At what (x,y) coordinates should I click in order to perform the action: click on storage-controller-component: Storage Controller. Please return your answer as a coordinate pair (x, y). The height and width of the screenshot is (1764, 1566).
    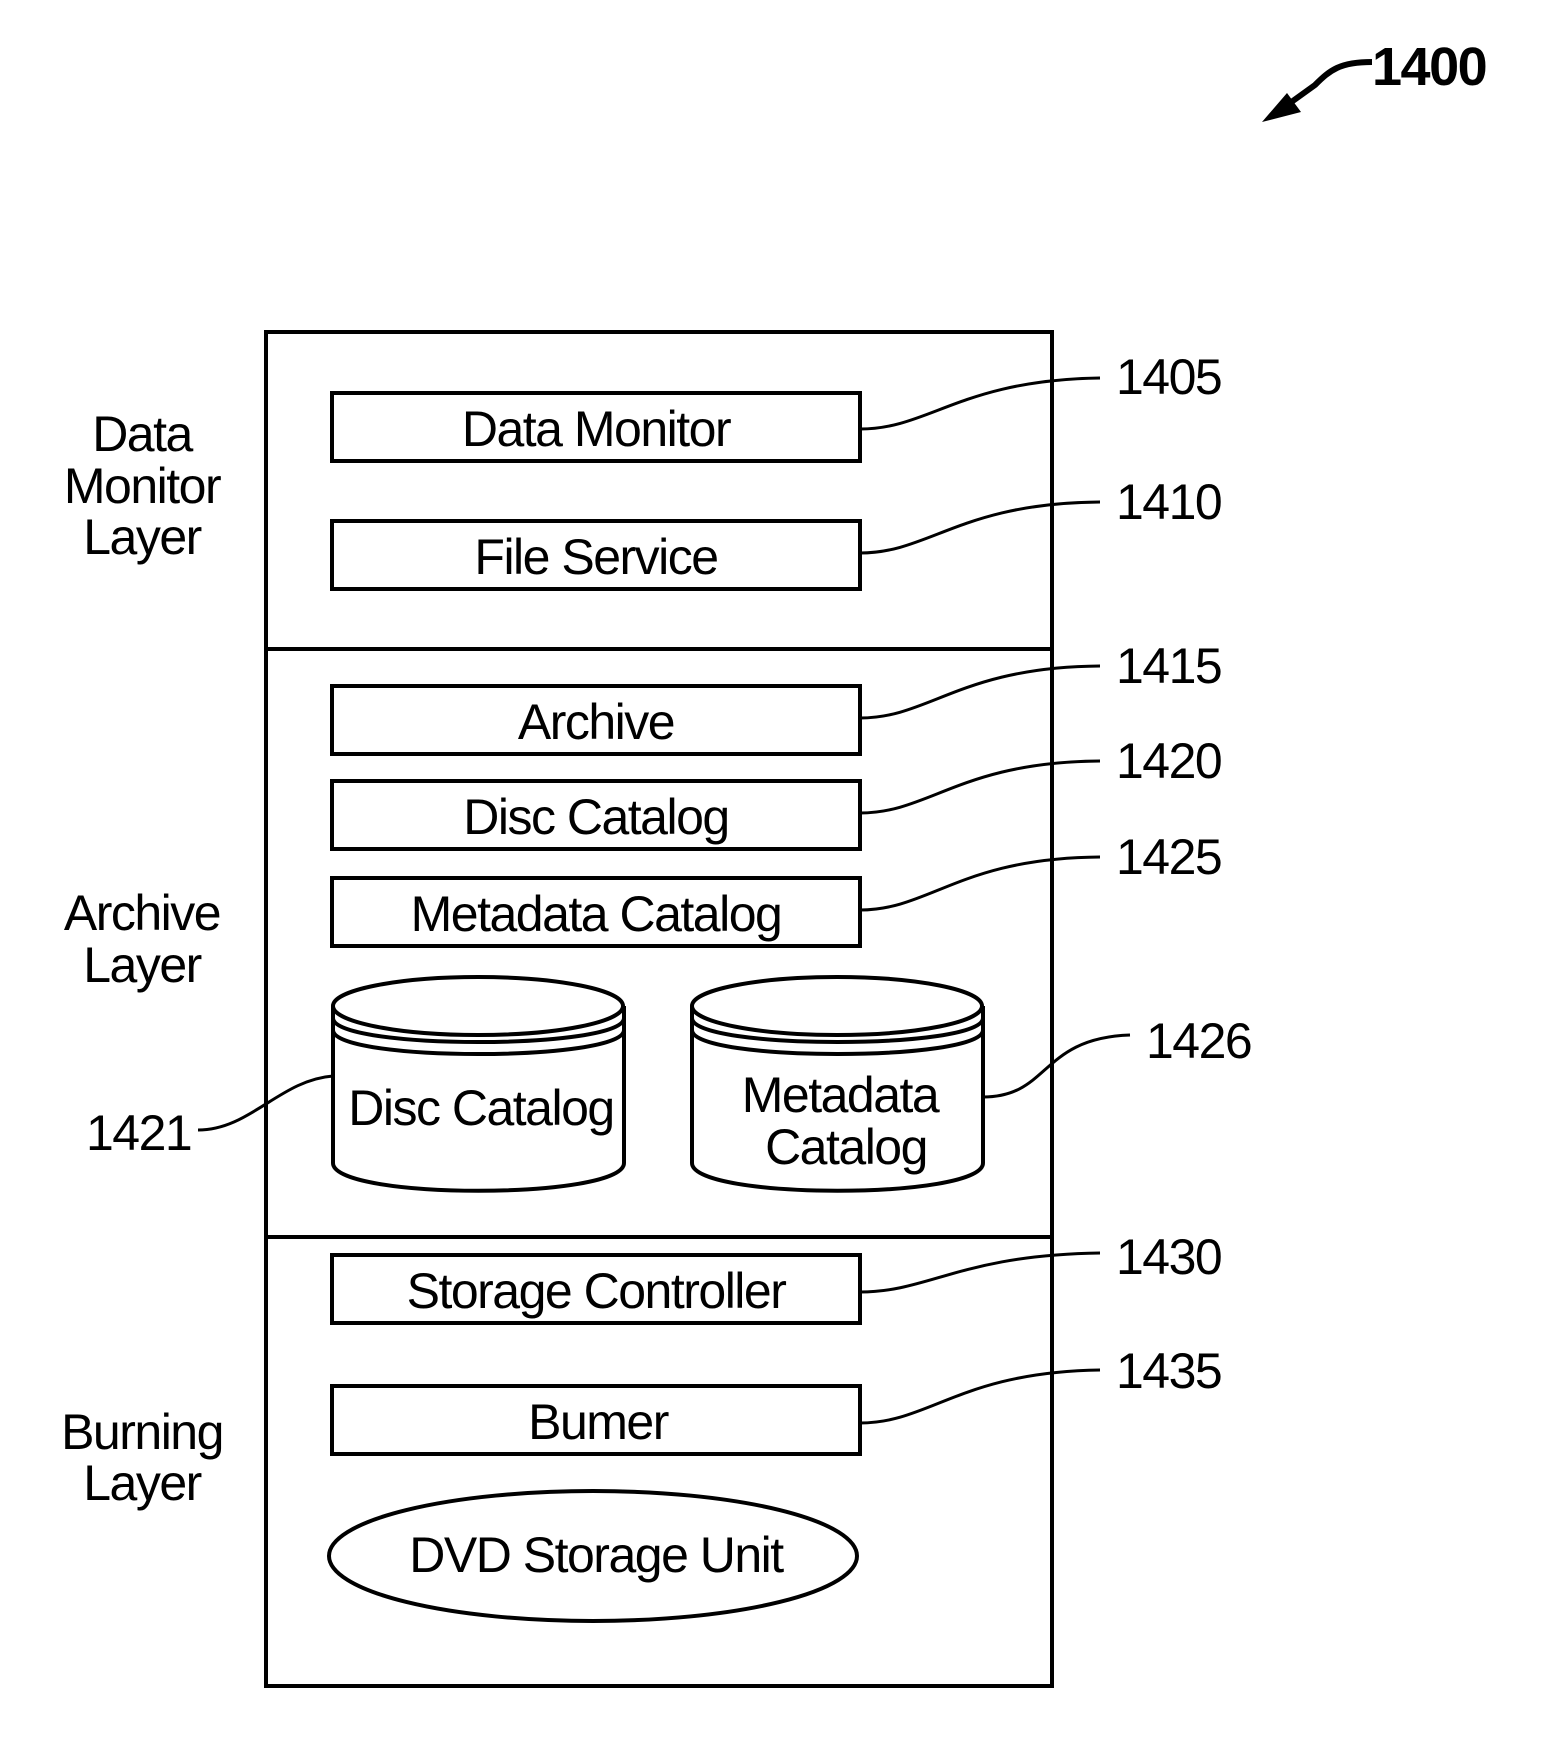
    Looking at the image, I should click on (596, 1289).